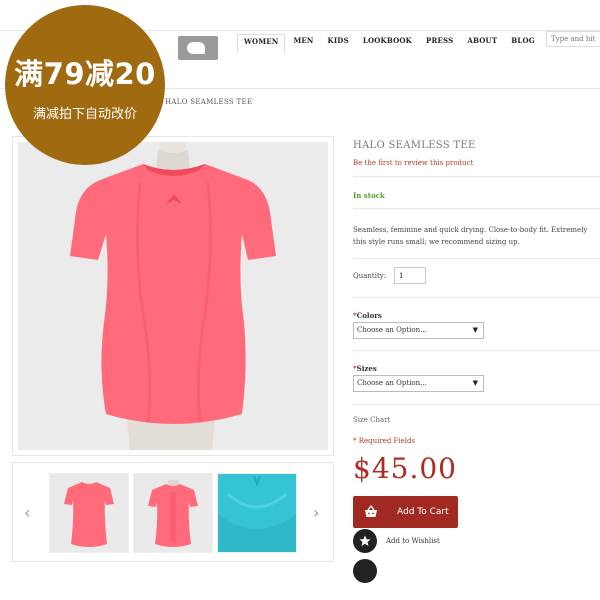 This screenshot has width=600, height=600. What do you see at coordinates (365, 368) in the screenshot?
I see `sizes-label: *Sizes` at bounding box center [365, 368].